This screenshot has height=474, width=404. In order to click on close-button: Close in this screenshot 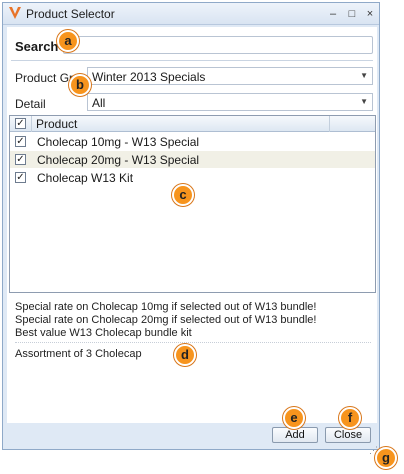, I will do `click(348, 435)`.